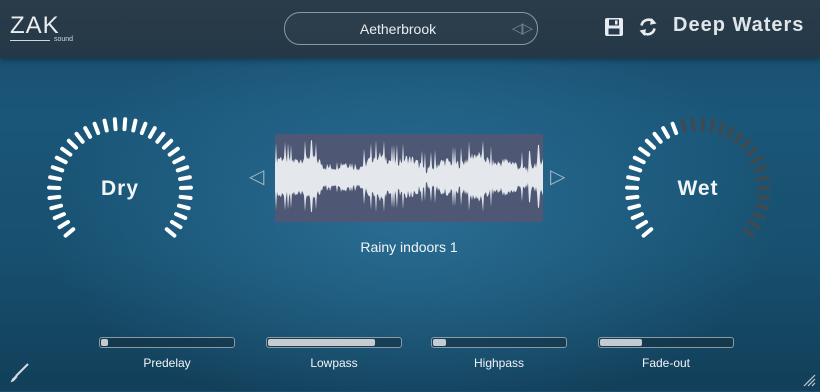 This screenshot has height=392, width=820. I want to click on logo-subtext: sound, so click(63, 39).